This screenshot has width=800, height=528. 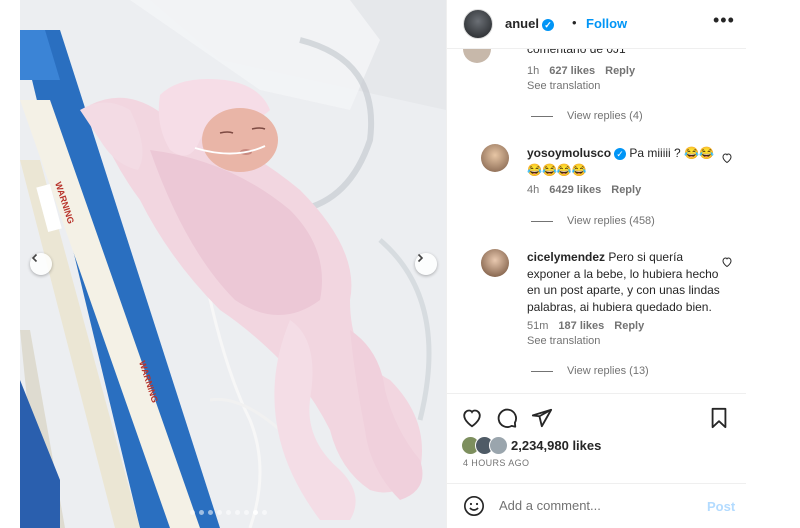 What do you see at coordinates (619, 306) in the screenshot?
I see `comment-body-line4: palabras, ai hubiera quedado bien.` at bounding box center [619, 306].